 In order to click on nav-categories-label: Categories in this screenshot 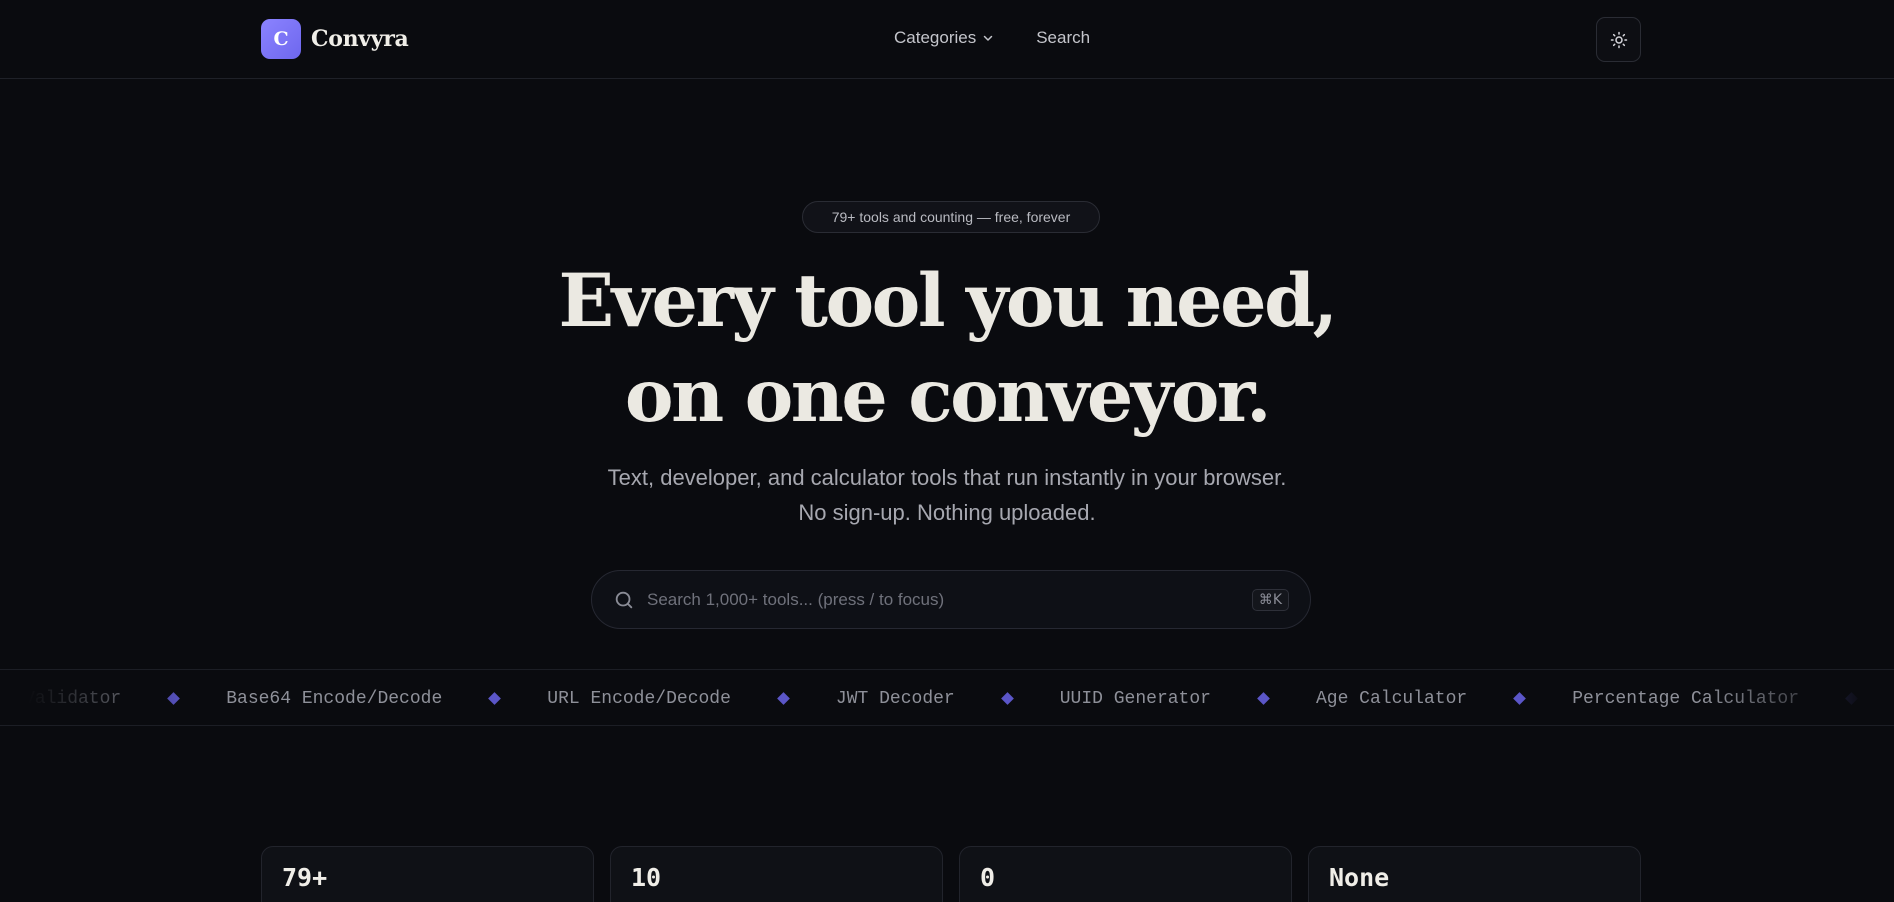, I will do `click(935, 37)`.